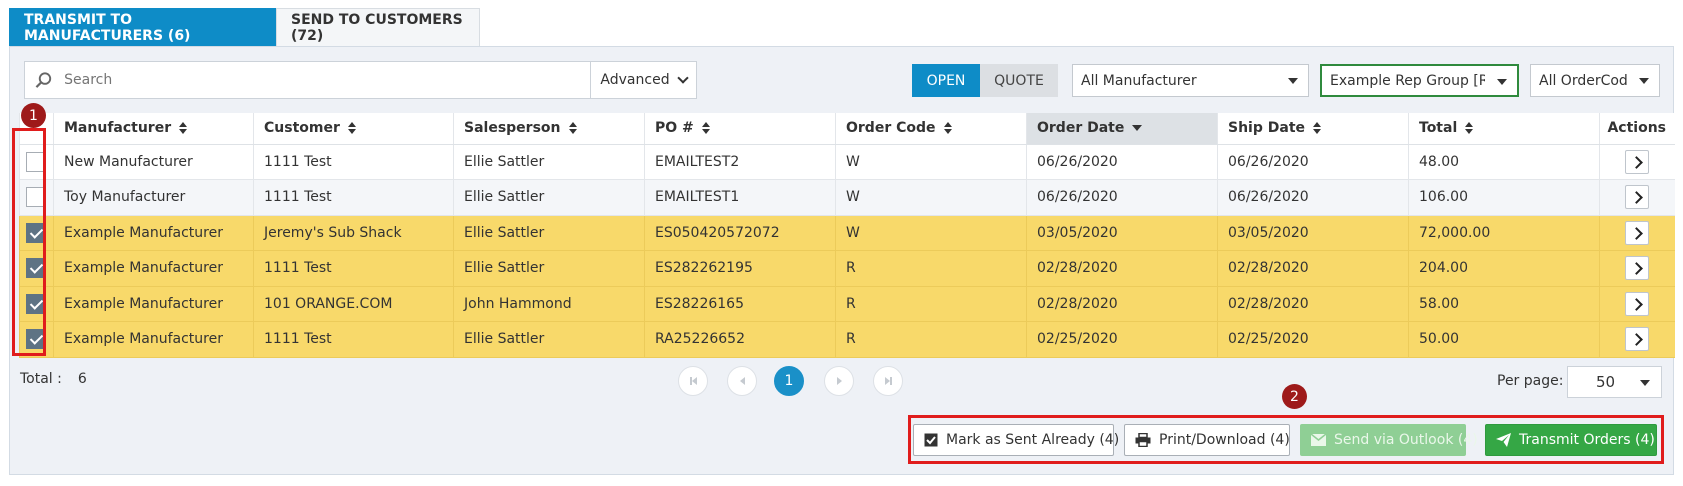  I want to click on column-header-order-date: Order Date, so click(1122, 129).